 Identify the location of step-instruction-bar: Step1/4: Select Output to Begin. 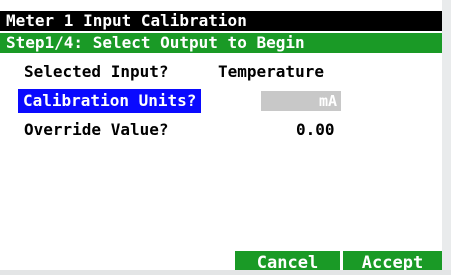
(221, 43).